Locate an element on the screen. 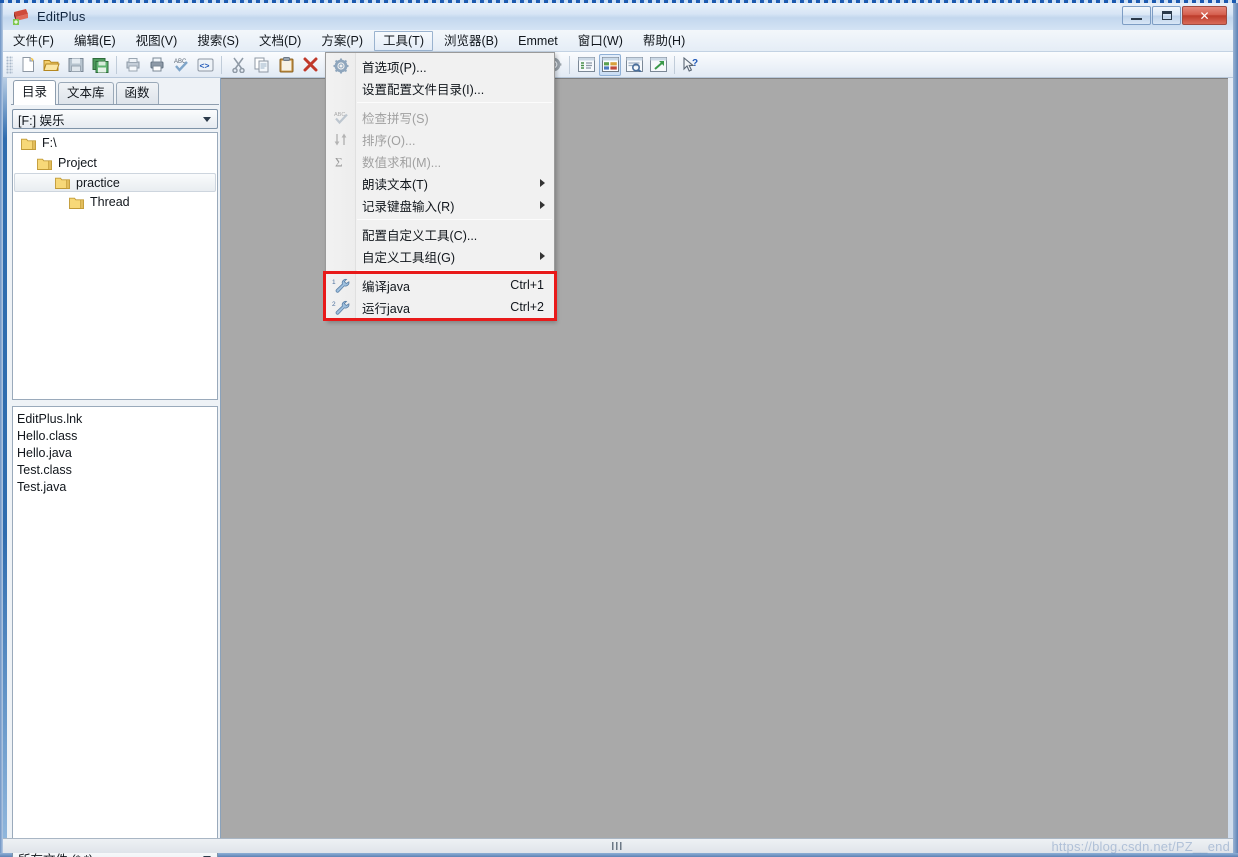 Image resolution: width=1238 pixels, height=857 pixels. svg-text: Σ is located at coordinates (339, 161).